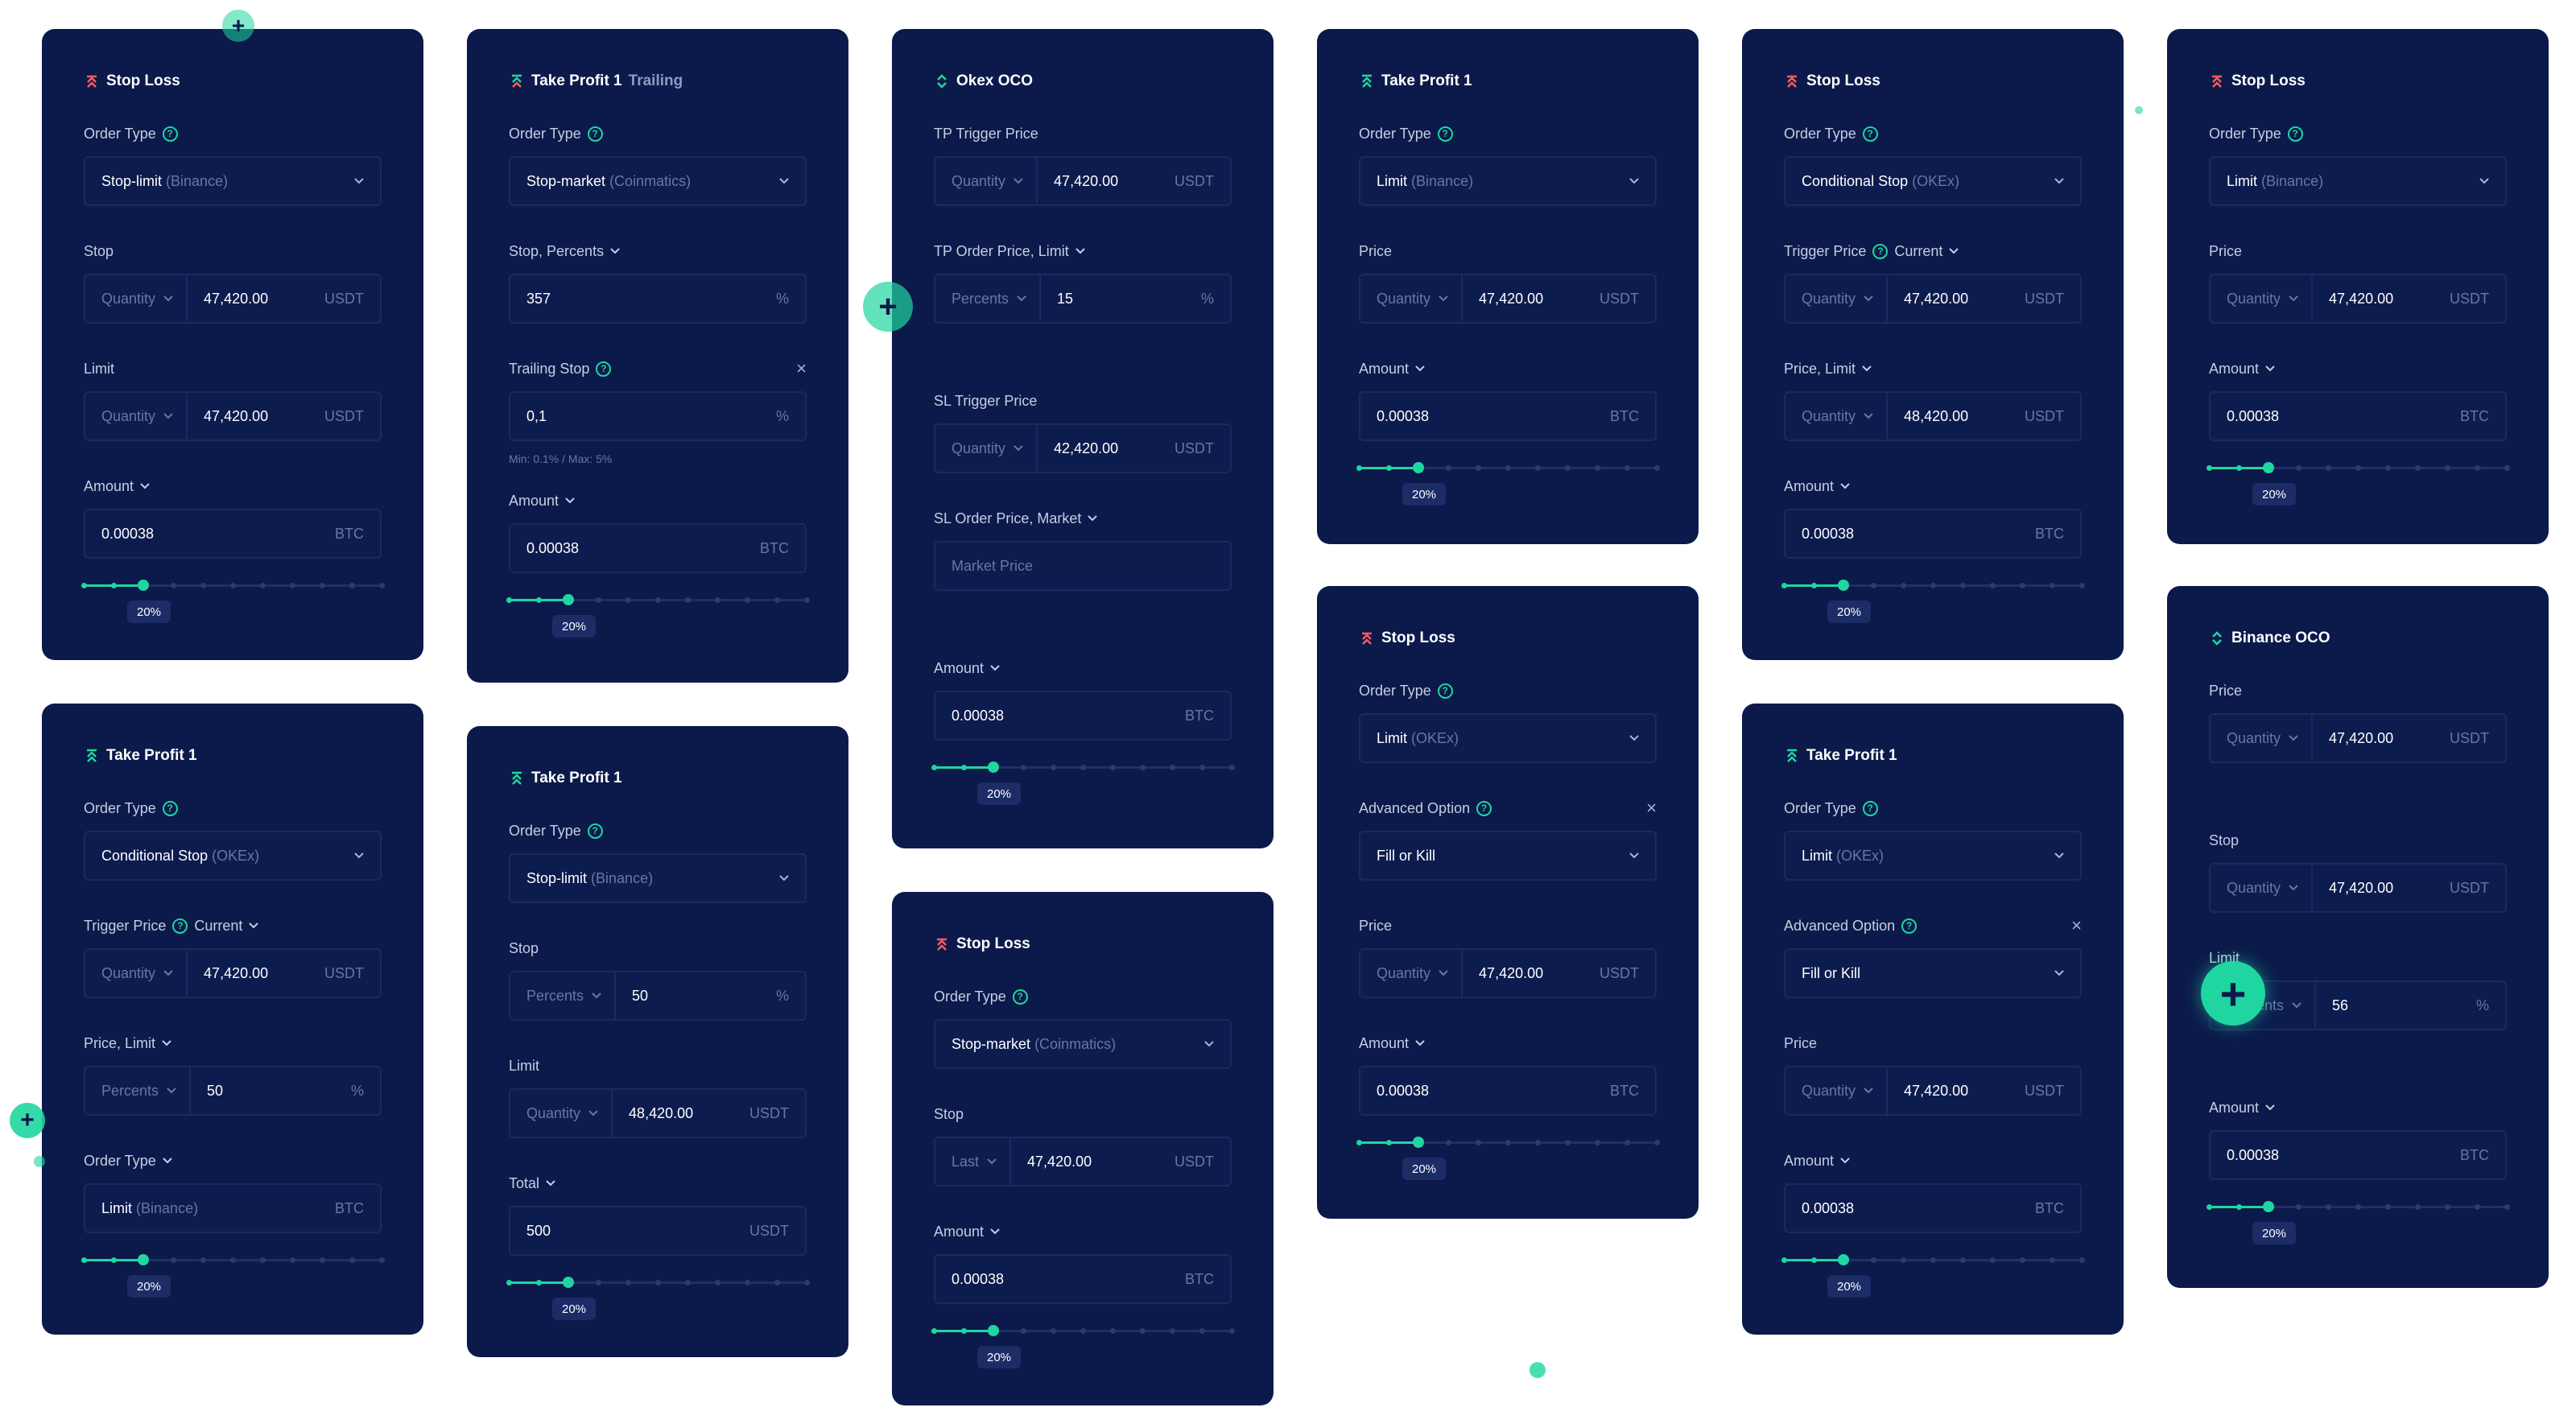 The image size is (2576, 1428). Describe the element at coordinates (689, 1113) in the screenshot. I see `input-value: 48,420.00` at that location.